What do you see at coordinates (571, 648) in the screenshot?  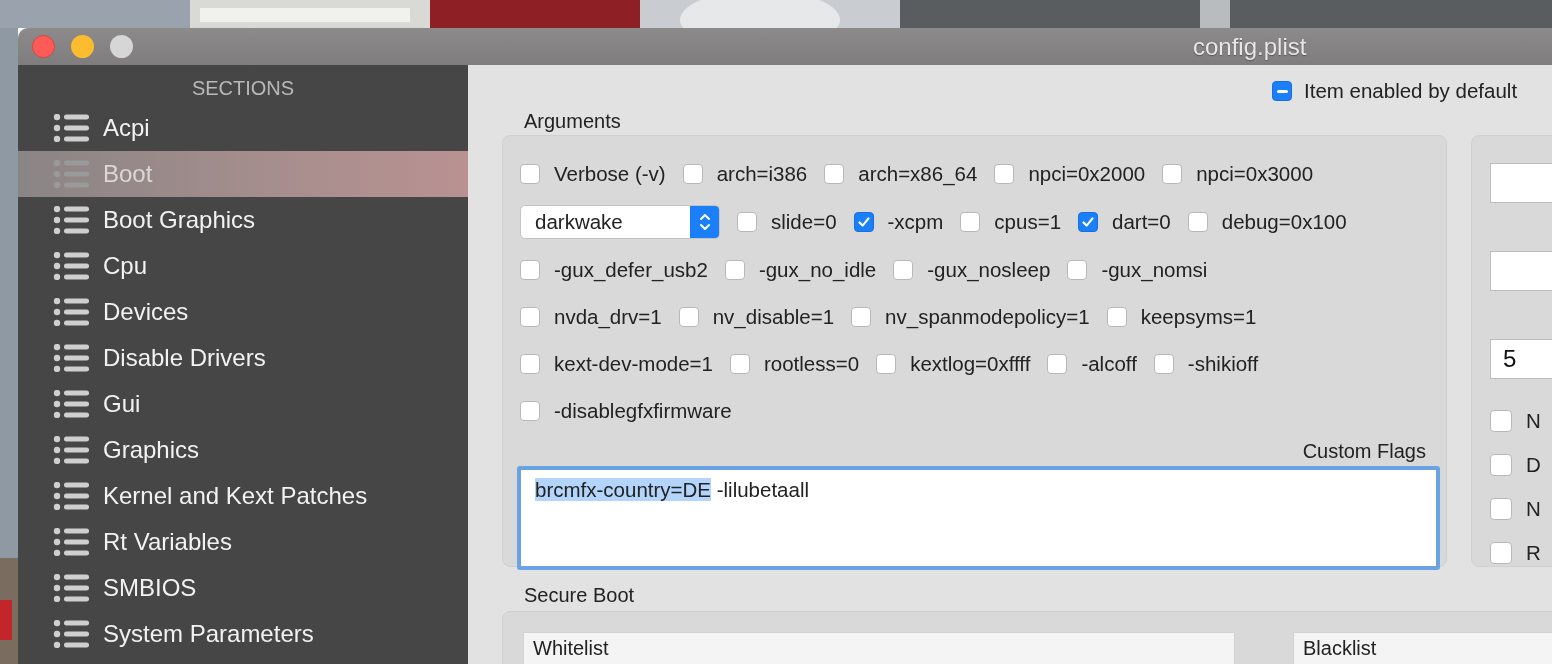 I see `column-header: Whitelist` at bounding box center [571, 648].